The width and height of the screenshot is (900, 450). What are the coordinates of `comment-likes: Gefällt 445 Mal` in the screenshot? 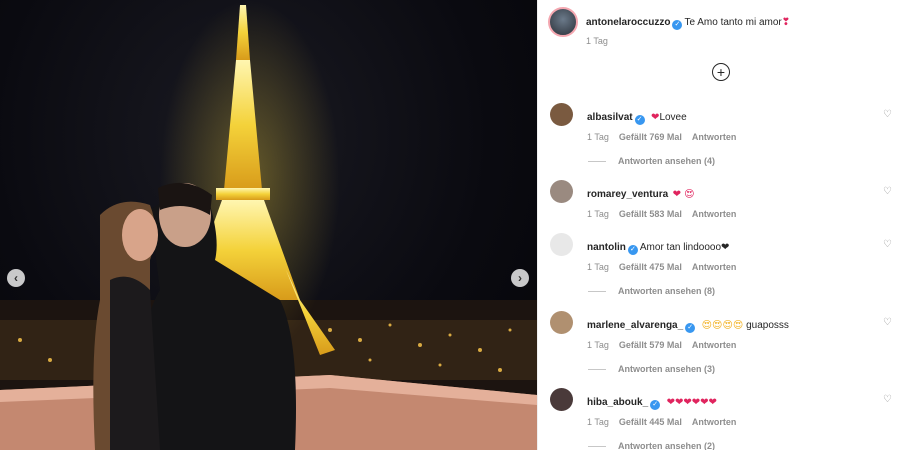 It's located at (650, 422).